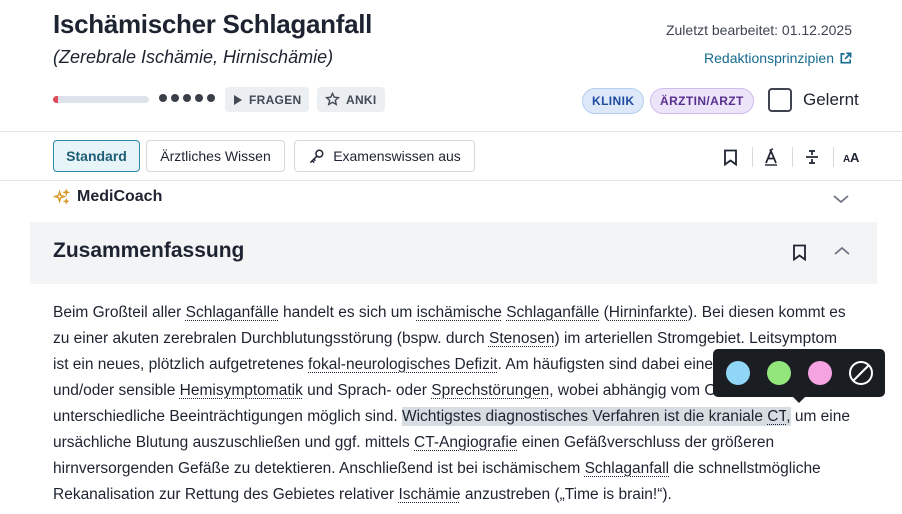 This screenshot has width=902, height=514. Describe the element at coordinates (238, 99) in the screenshot. I see `play-icon` at that location.